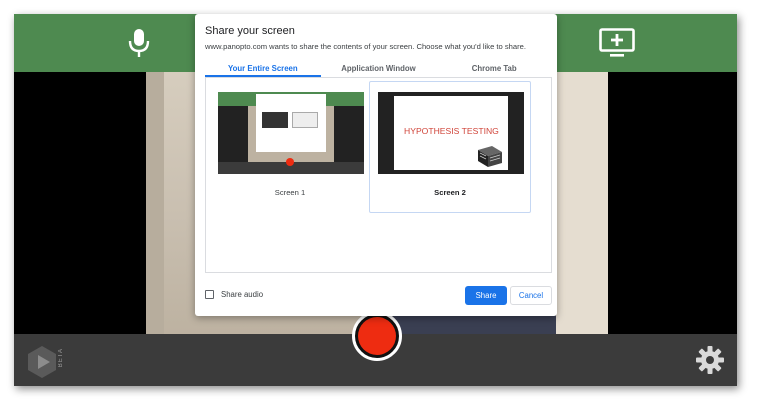  I want to click on tab-application-window: Application Window, so click(379, 69).